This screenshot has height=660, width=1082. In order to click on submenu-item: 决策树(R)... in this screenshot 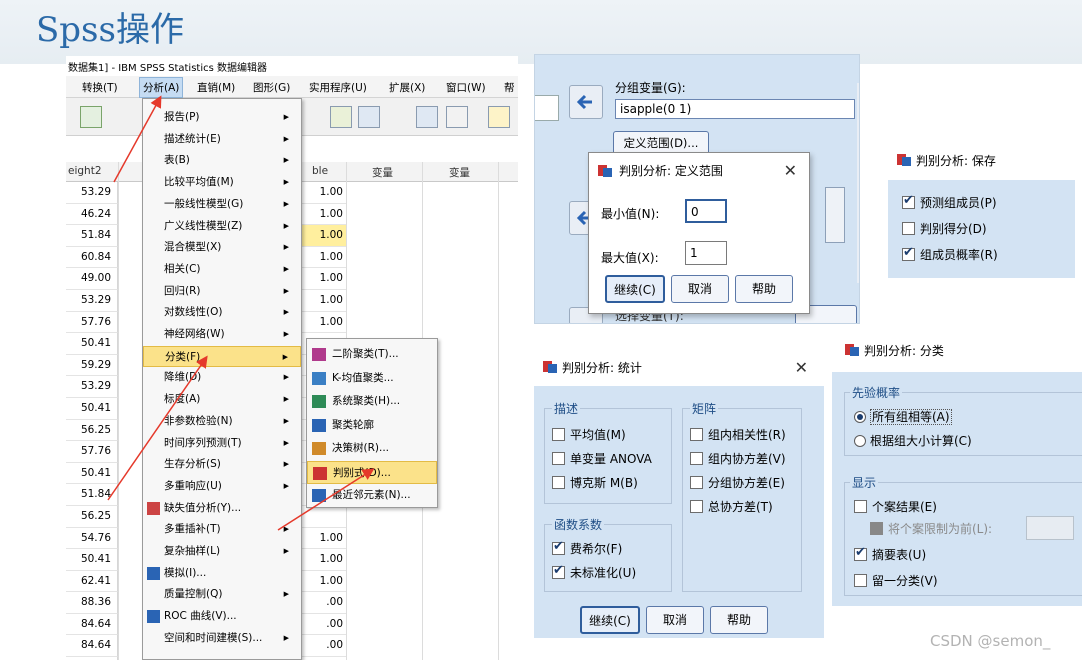, I will do `click(372, 448)`.